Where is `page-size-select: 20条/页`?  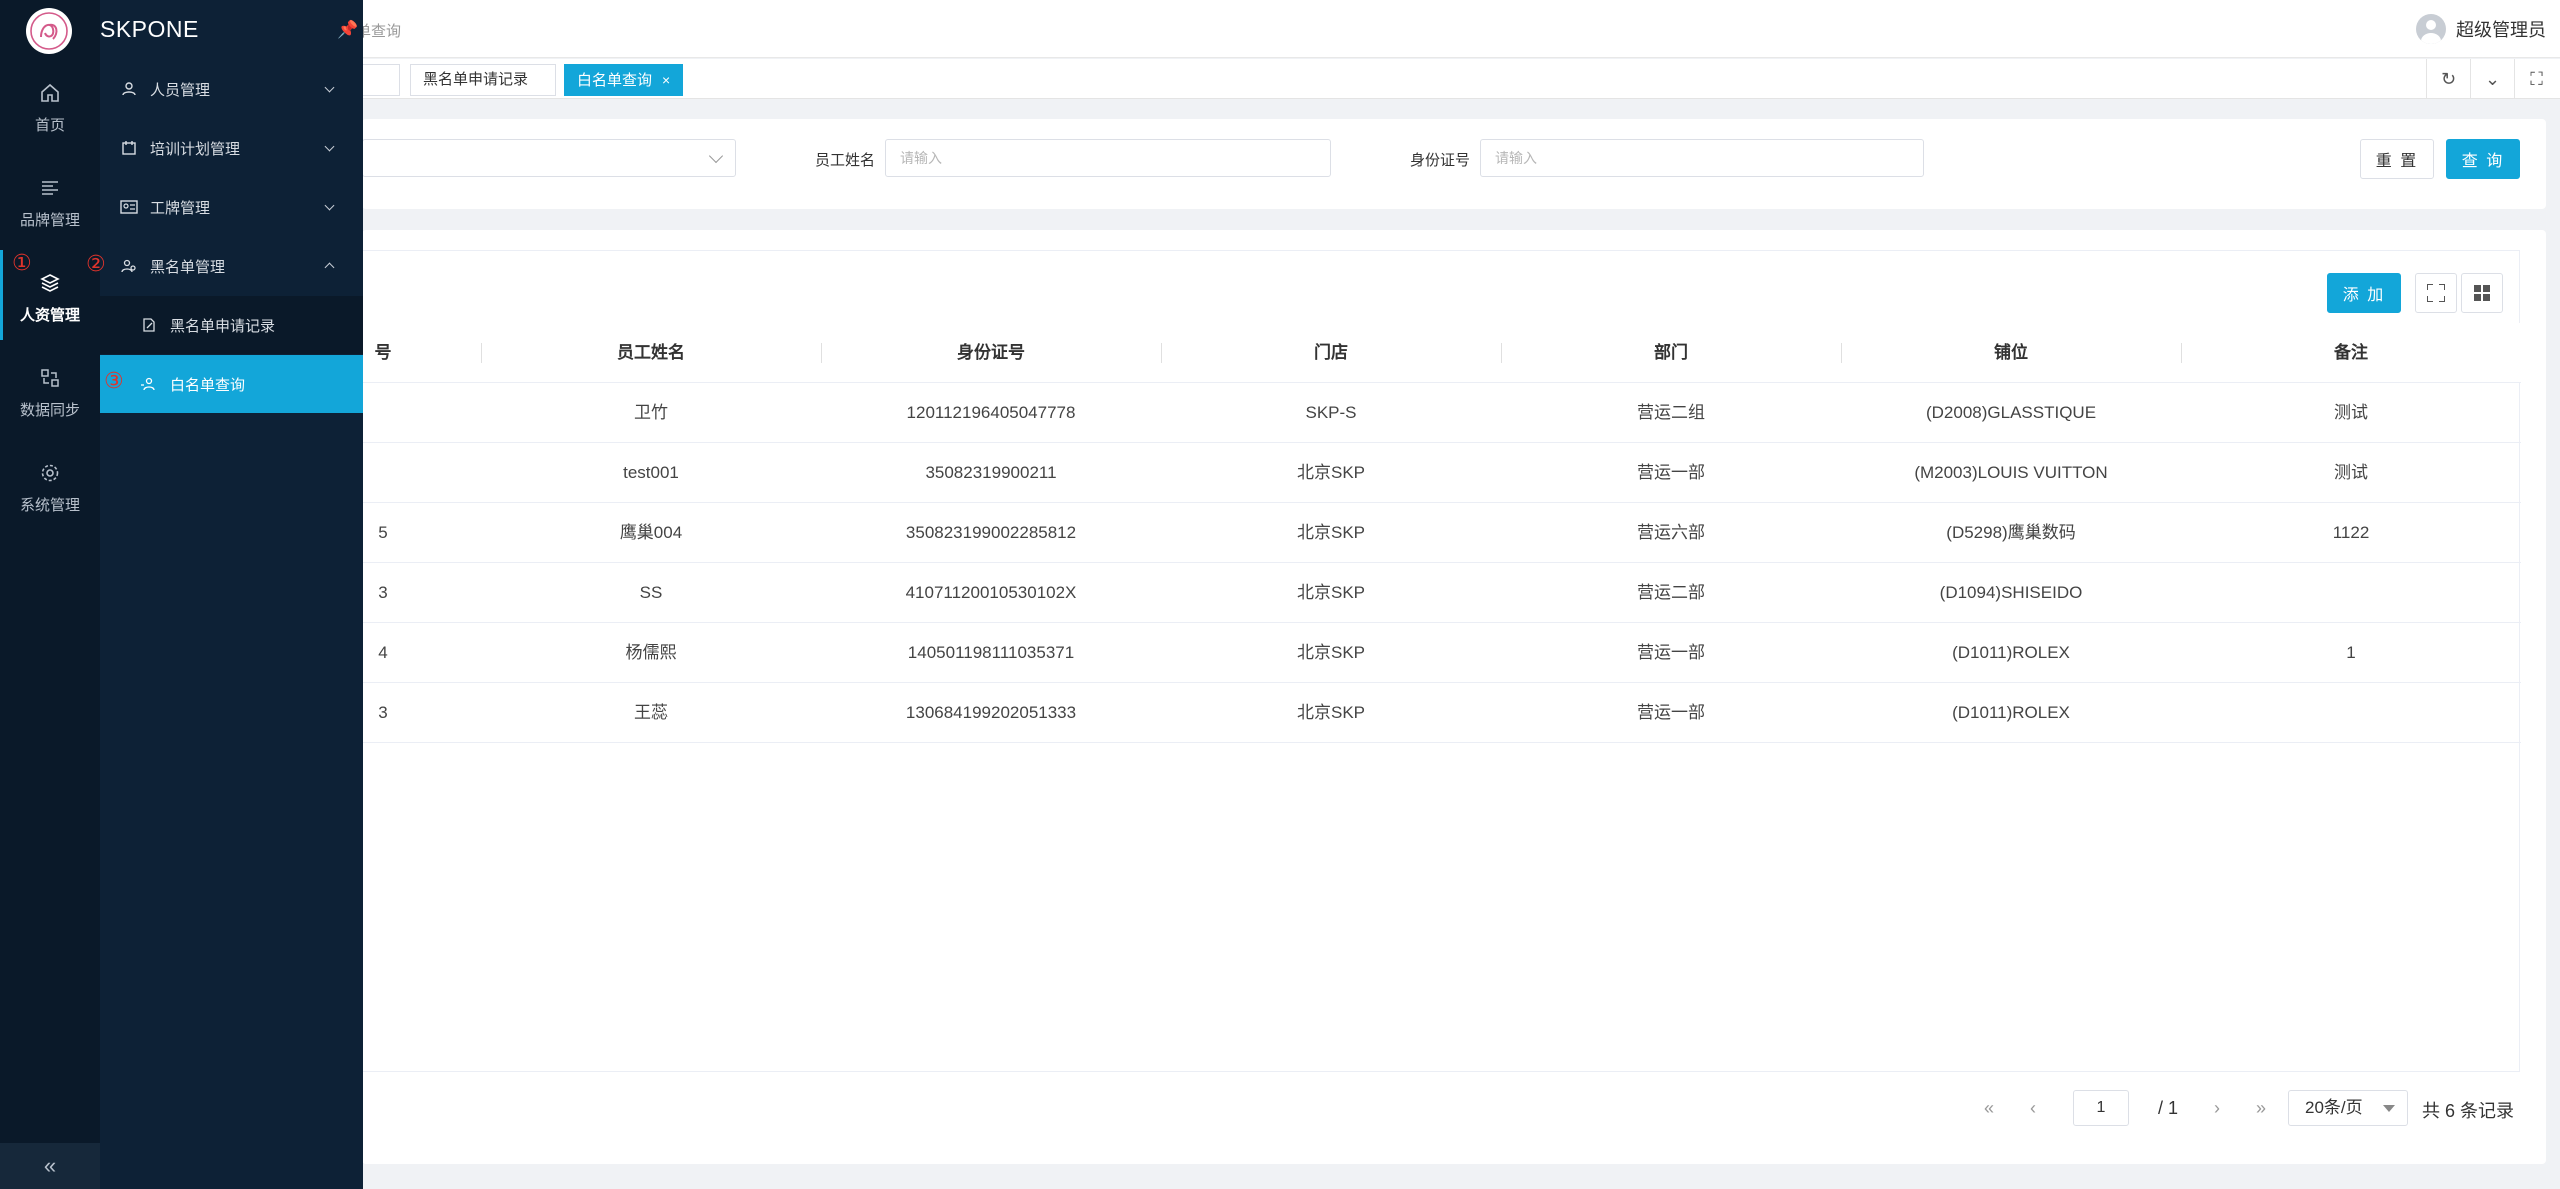
page-size-select: 20条/页 is located at coordinates (2348, 1108).